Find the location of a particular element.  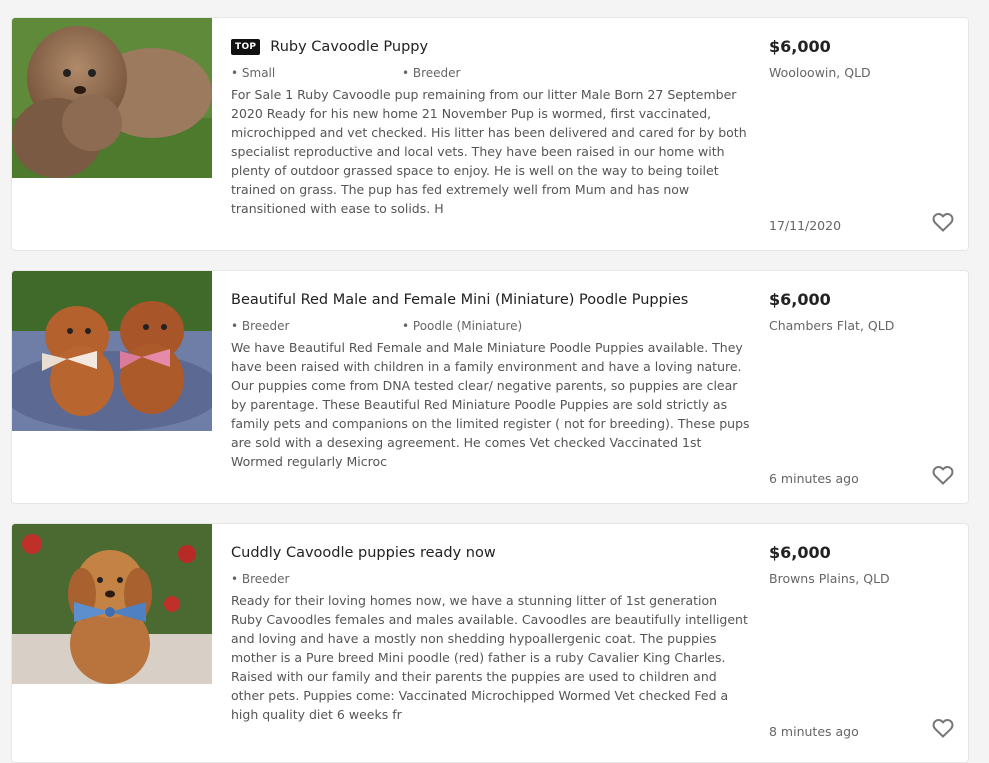

listing-date: 6 minutes ago is located at coordinates (814, 478).